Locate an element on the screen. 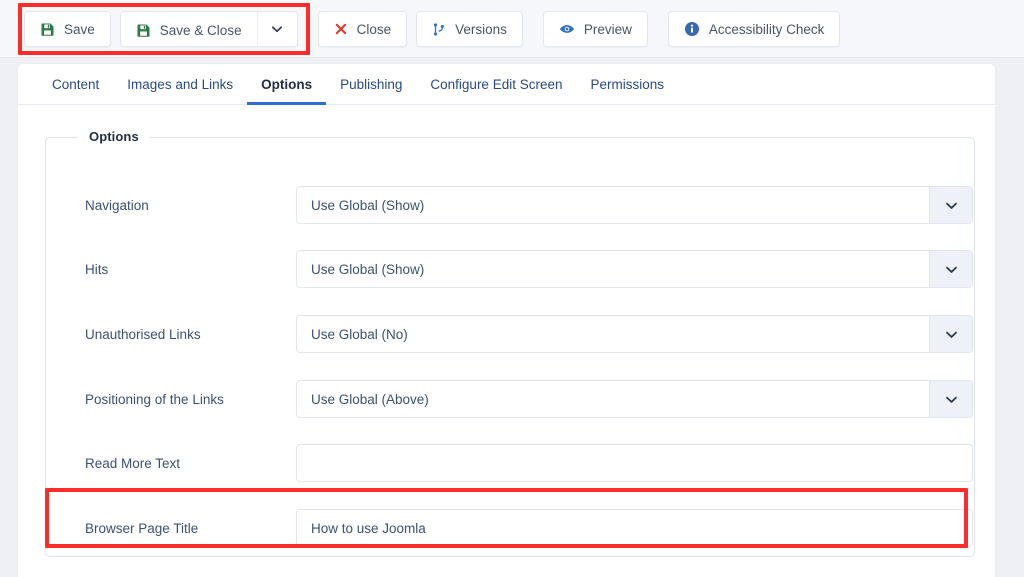  read-more-text-input is located at coordinates (634, 463).